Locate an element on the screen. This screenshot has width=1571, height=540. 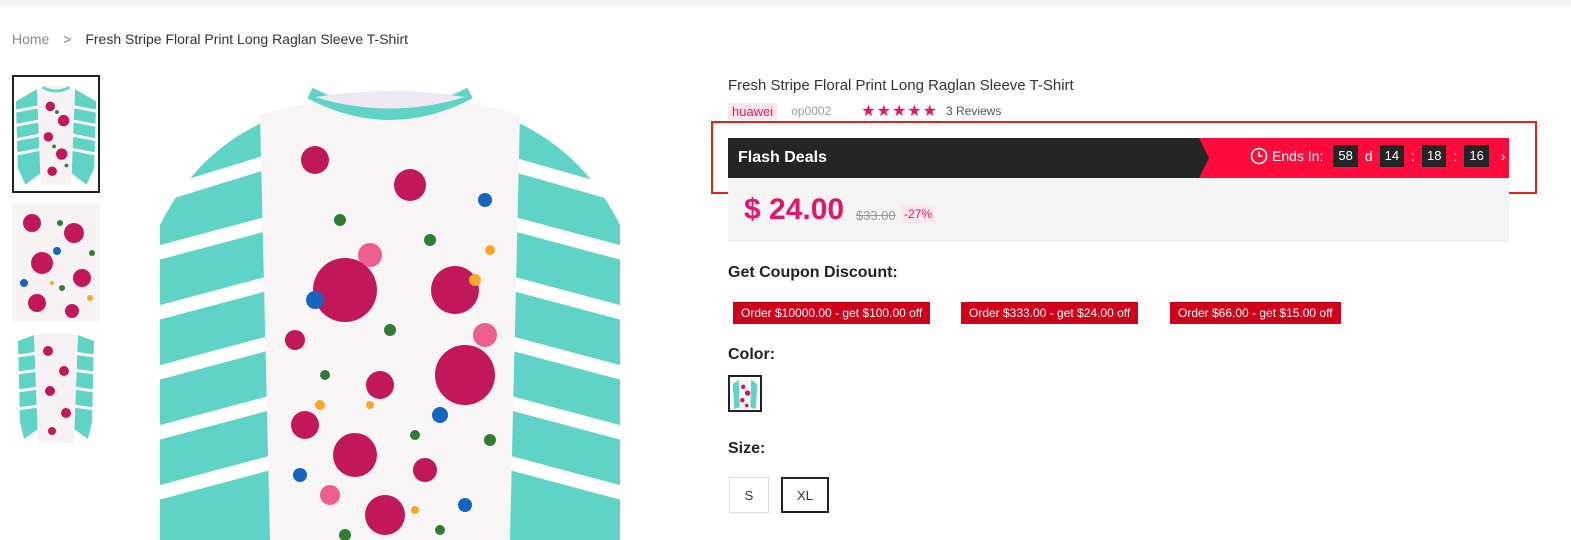
countdown-days-unit: d is located at coordinates (1368, 156).